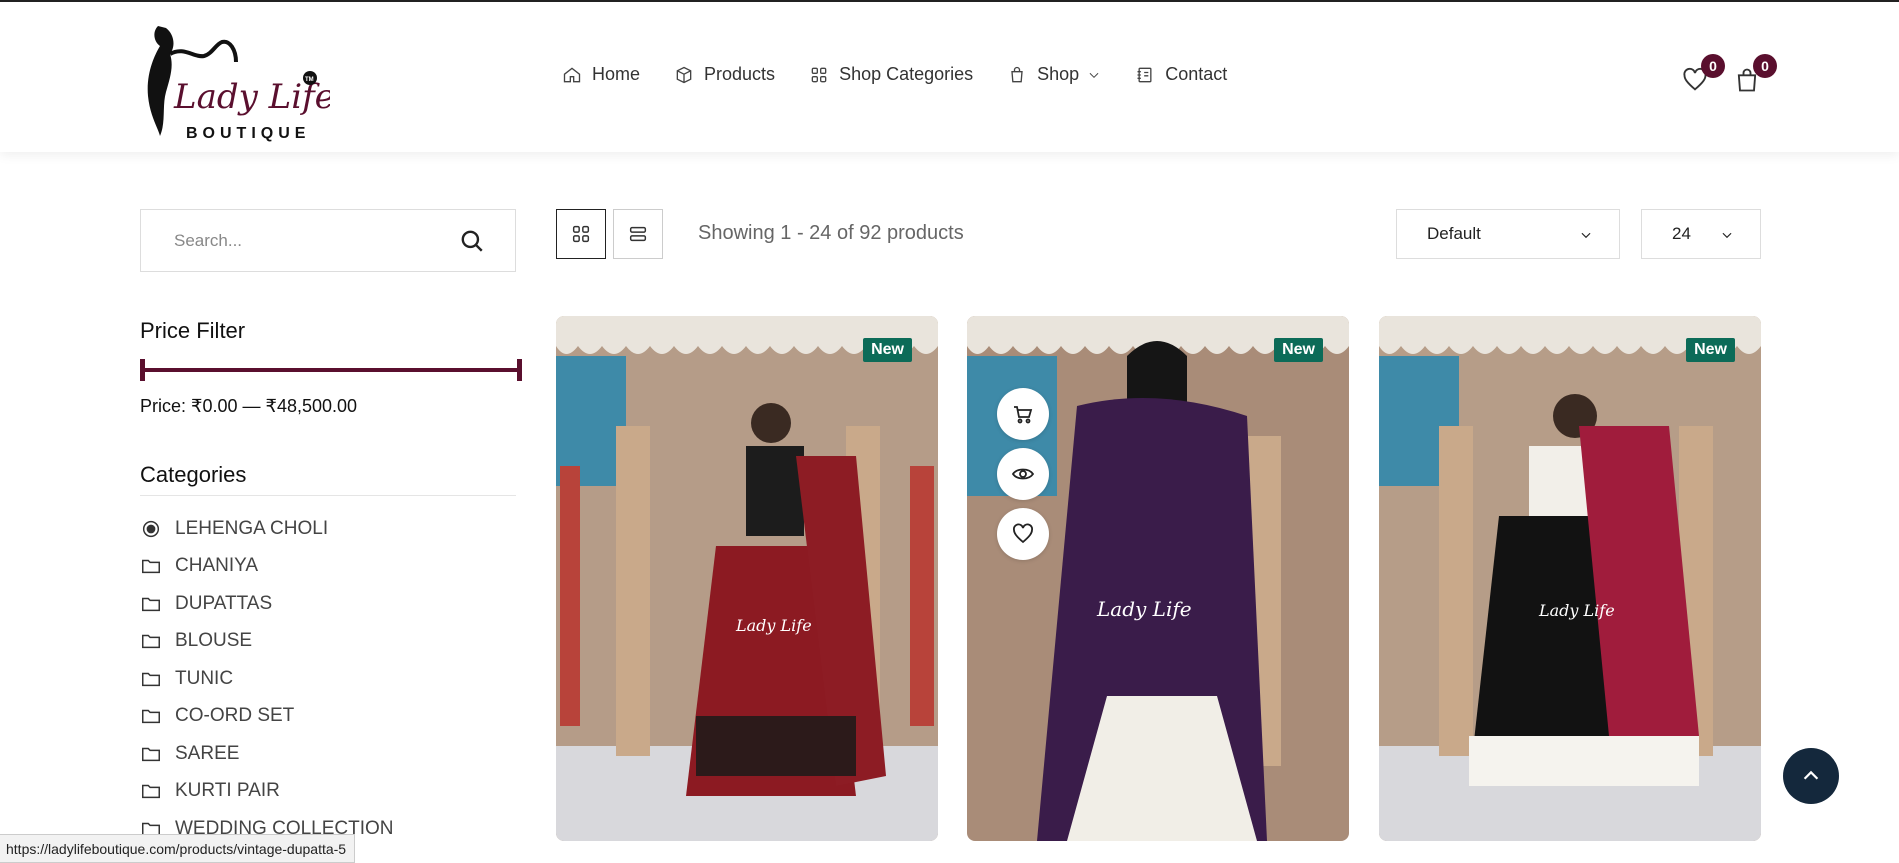 This screenshot has width=1899, height=863. What do you see at coordinates (248, 133) in the screenshot?
I see `svg-text: BOUTIQUE` at bounding box center [248, 133].